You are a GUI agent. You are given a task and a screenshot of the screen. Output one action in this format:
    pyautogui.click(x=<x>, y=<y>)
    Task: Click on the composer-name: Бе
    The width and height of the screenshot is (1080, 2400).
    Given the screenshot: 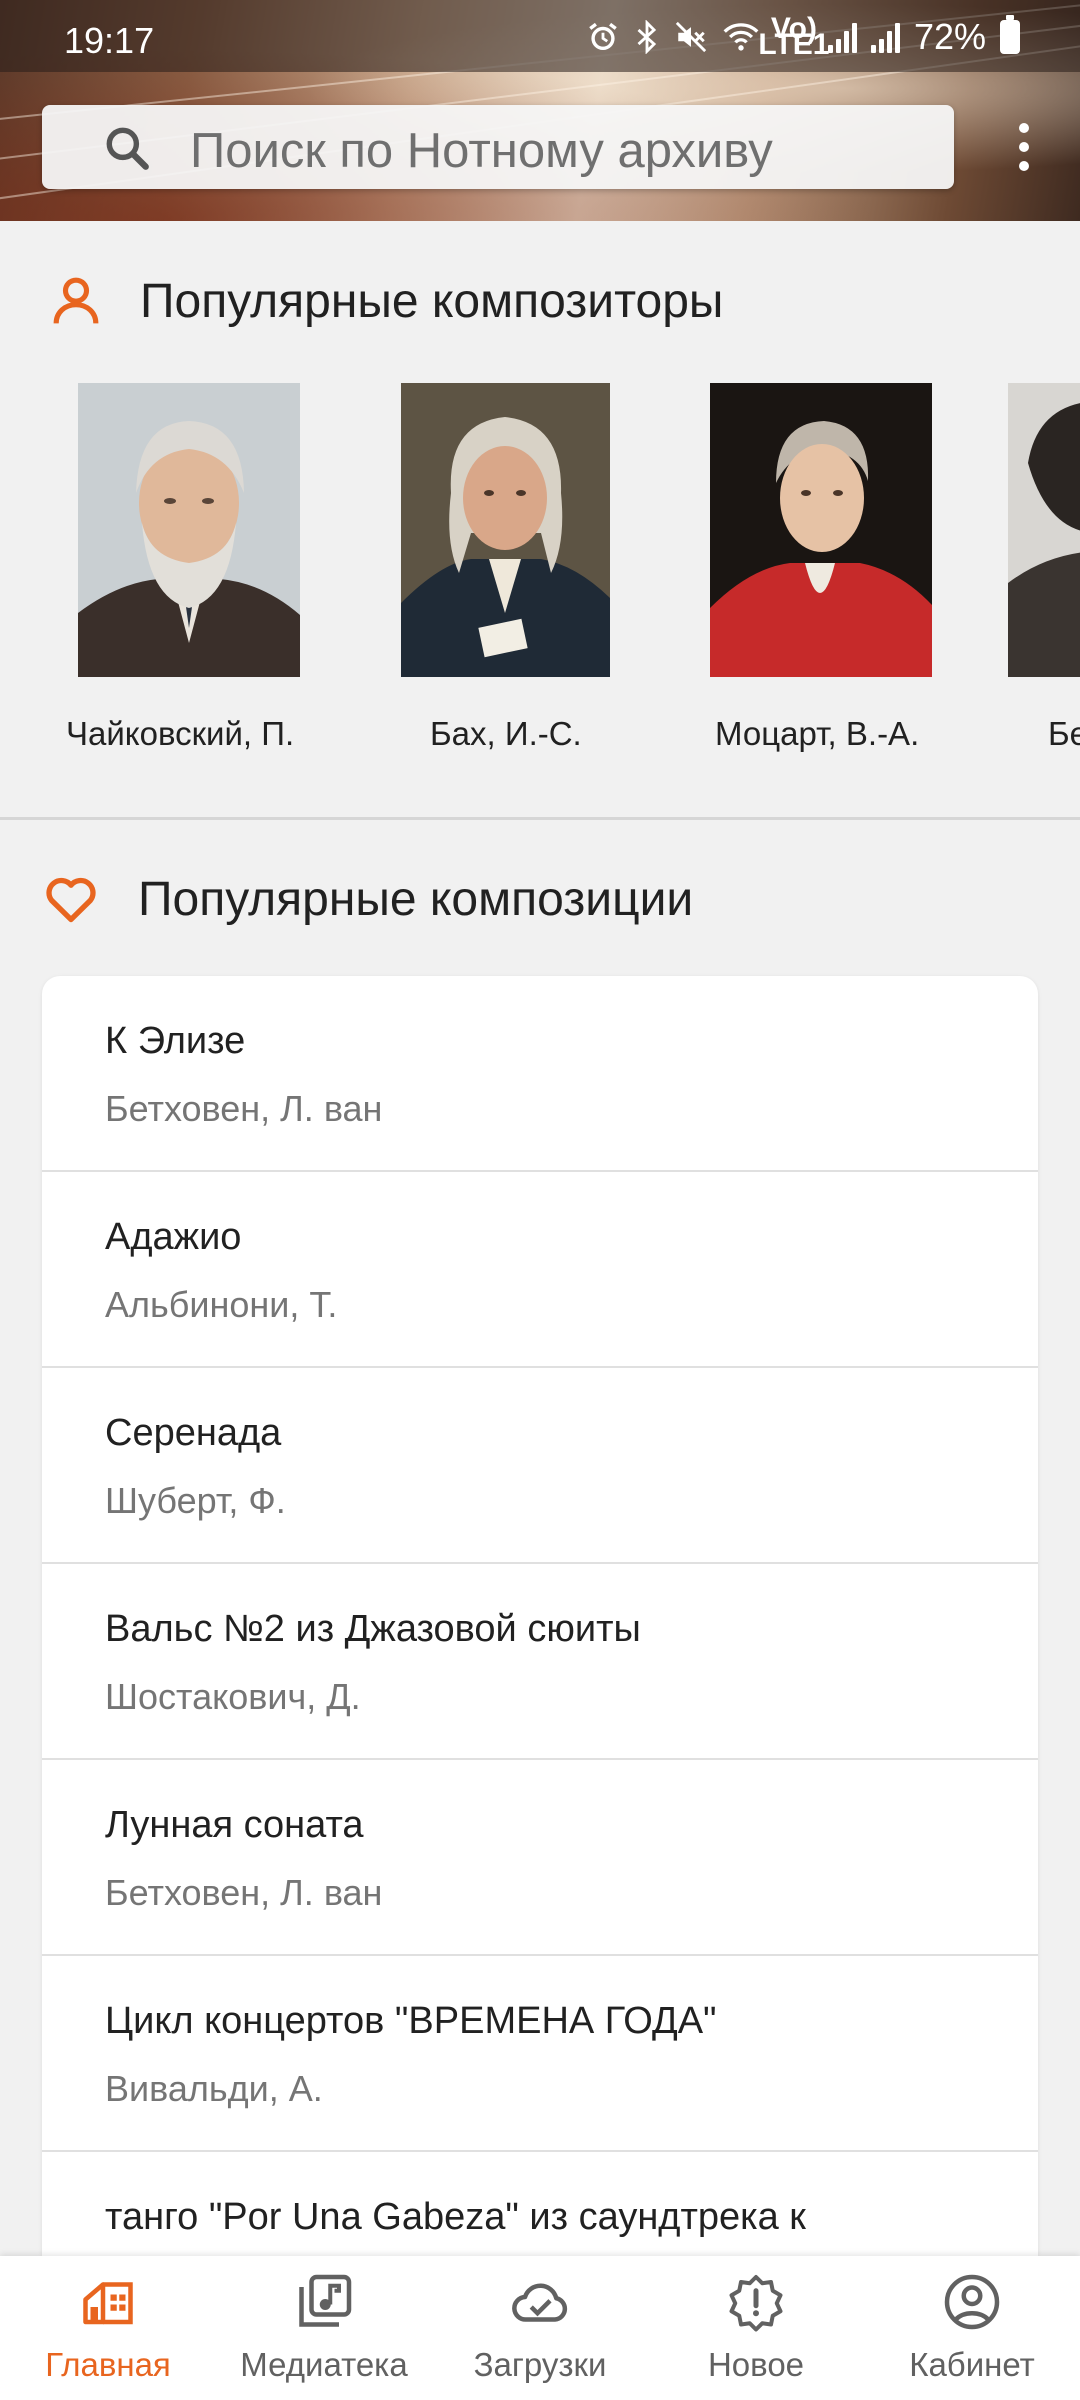 What is the action you would take?
    pyautogui.click(x=1064, y=733)
    